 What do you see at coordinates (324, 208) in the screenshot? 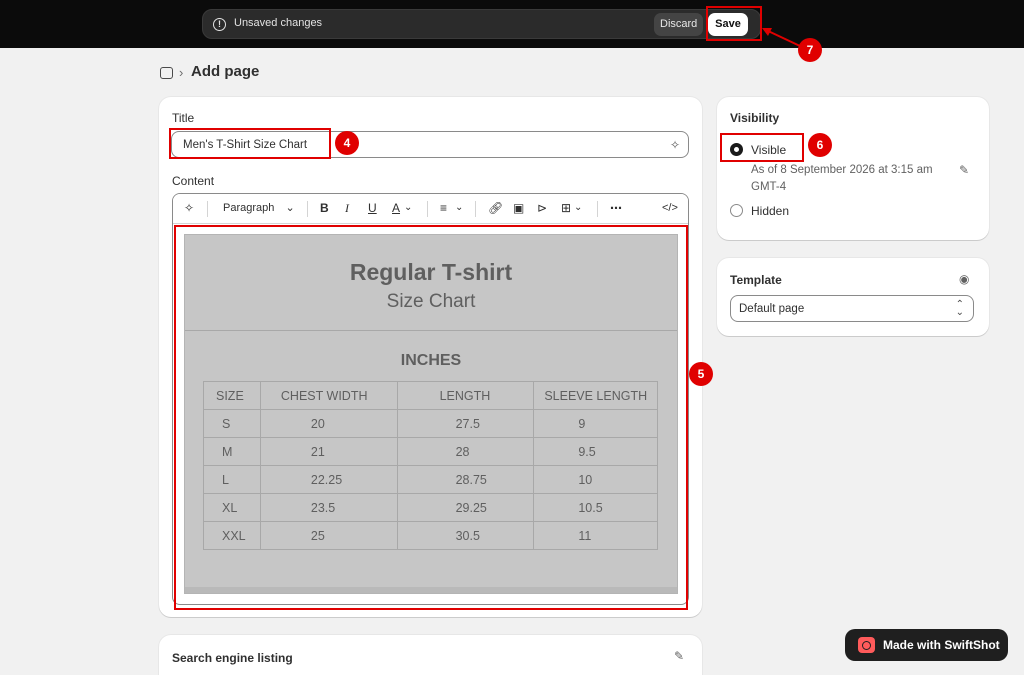
I see `bold-icon: B` at bounding box center [324, 208].